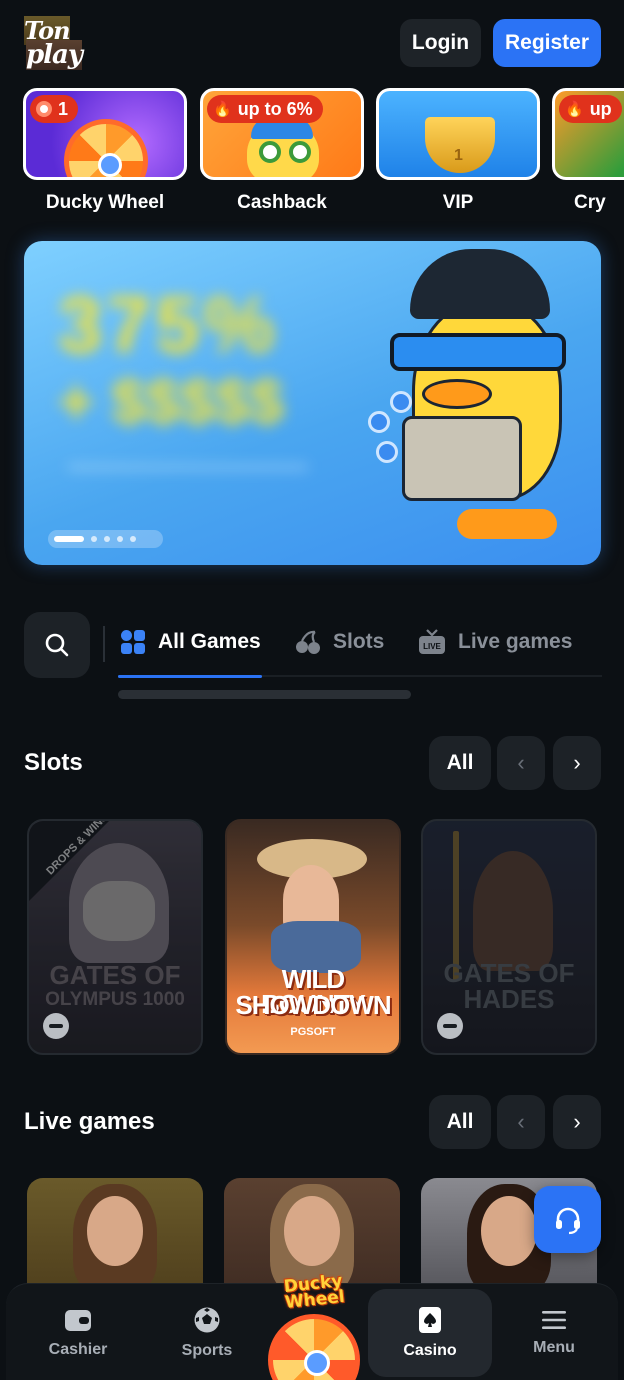  Describe the element at coordinates (270, 152) in the screenshot. I see `duck-eye-left` at that location.